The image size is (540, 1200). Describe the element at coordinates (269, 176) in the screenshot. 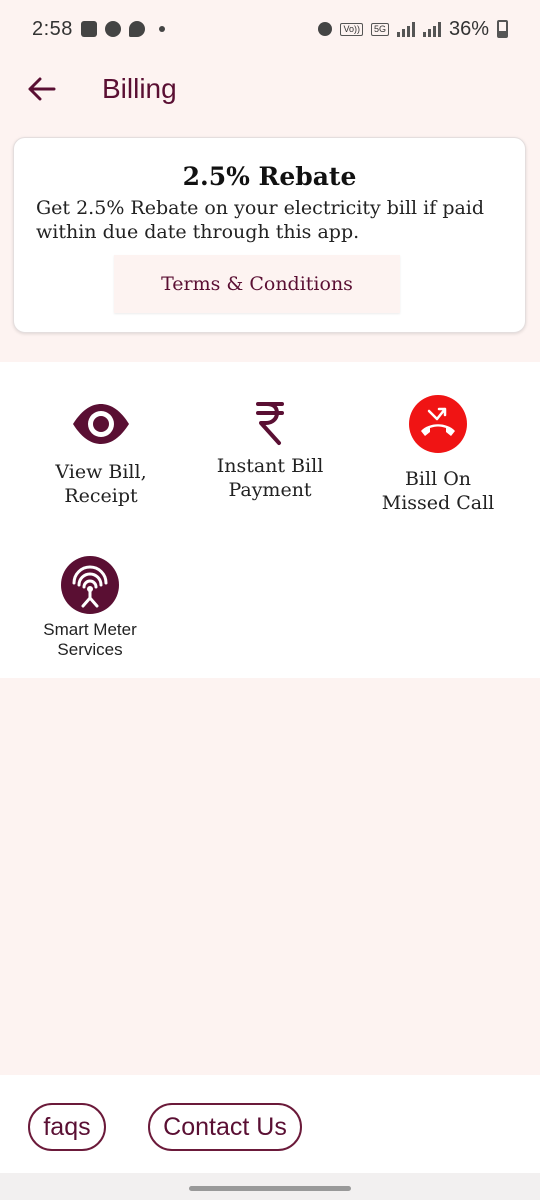

I see `rebate-title: 2.5% Rebate` at that location.